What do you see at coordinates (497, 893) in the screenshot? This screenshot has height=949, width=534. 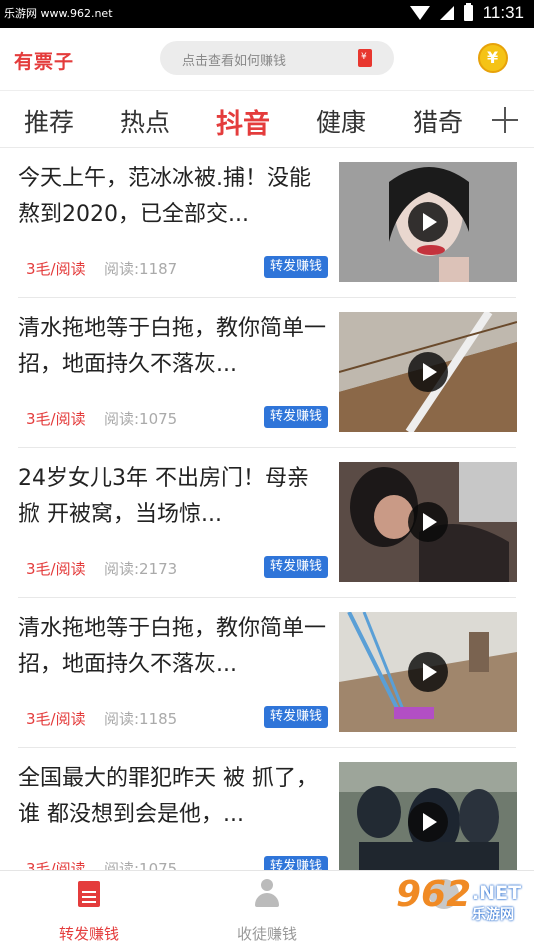 I see `watermark-net: .NET` at bounding box center [497, 893].